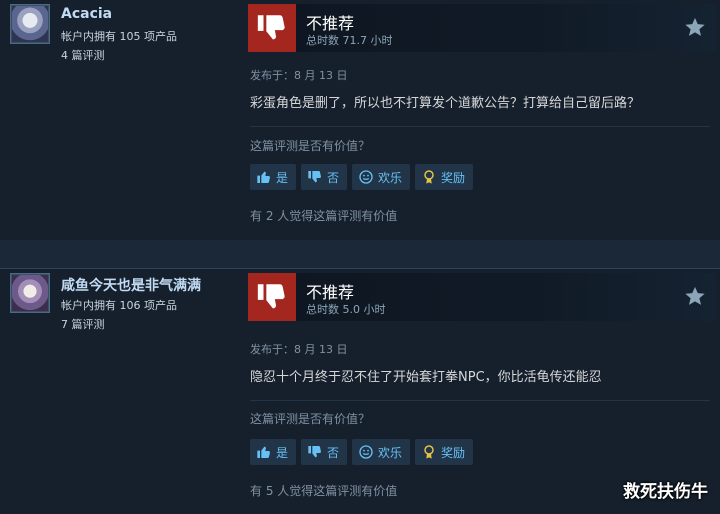 This screenshot has width=720, height=514. I want to click on products-owned: 帐户内拥有 105 项产品, so click(119, 36).